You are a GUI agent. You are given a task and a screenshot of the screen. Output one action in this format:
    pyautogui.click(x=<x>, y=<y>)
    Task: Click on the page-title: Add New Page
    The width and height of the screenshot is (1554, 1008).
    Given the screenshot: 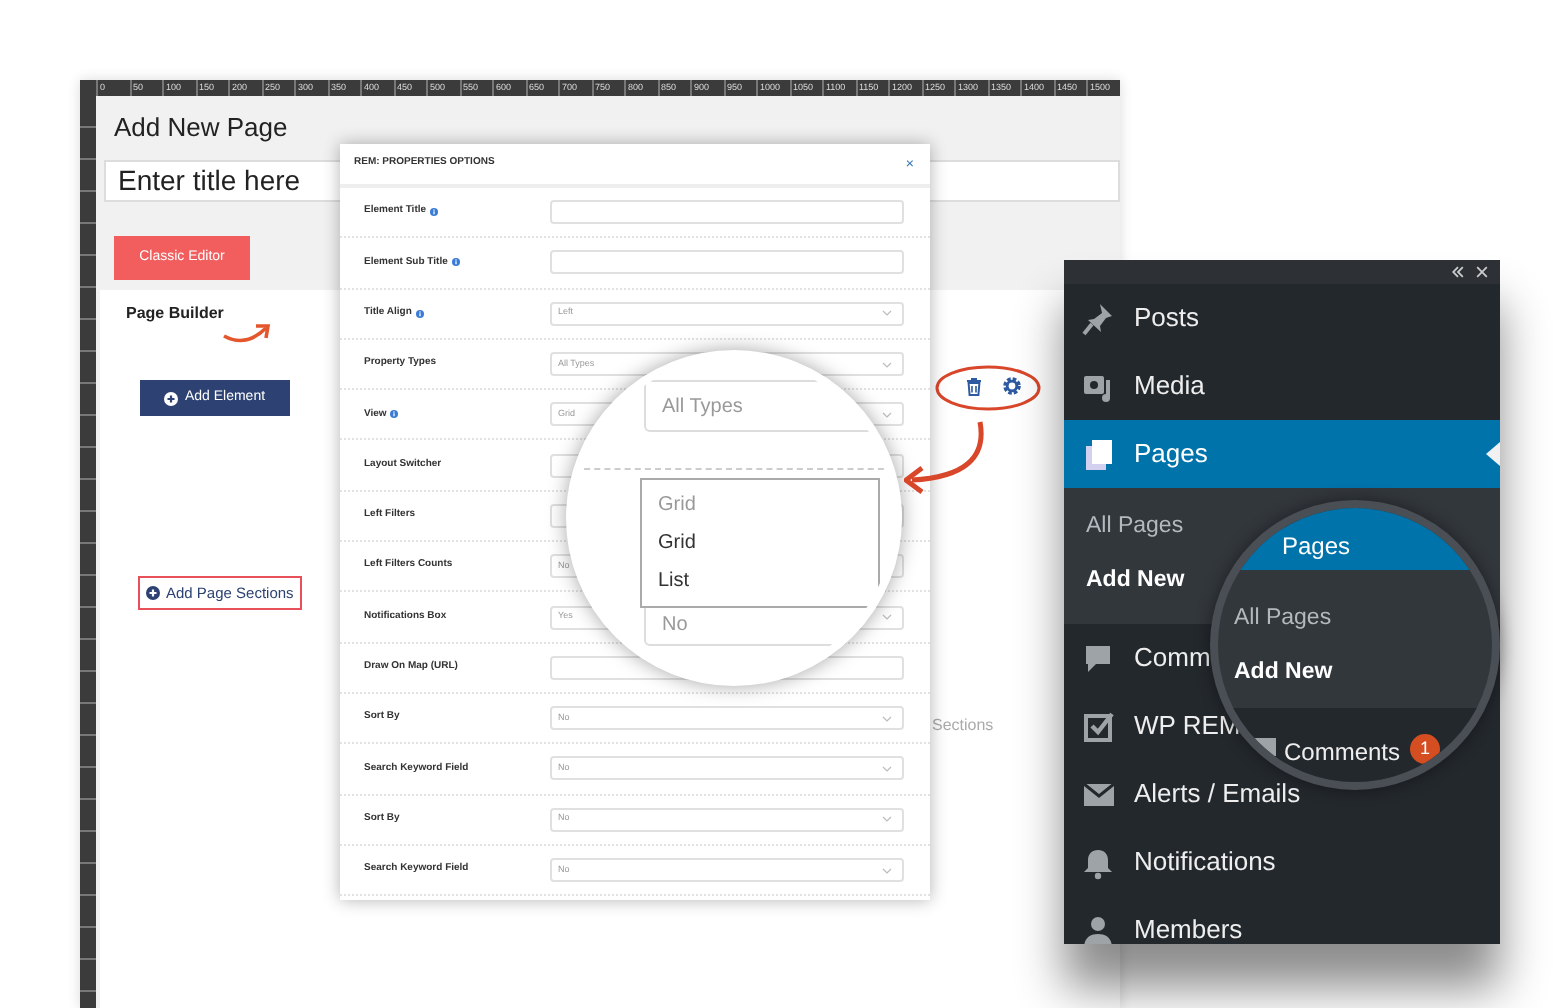 What is the action you would take?
    pyautogui.click(x=202, y=128)
    